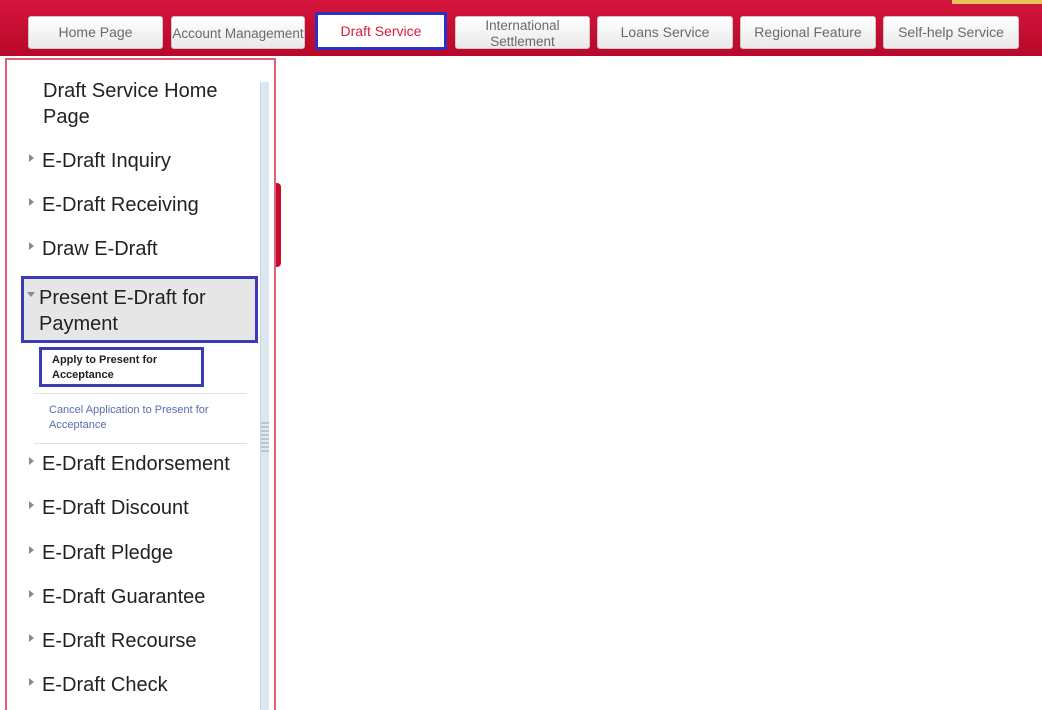  What do you see at coordinates (106, 161) in the screenshot?
I see `sidebar-item-label: E-Draft Inquiry` at bounding box center [106, 161].